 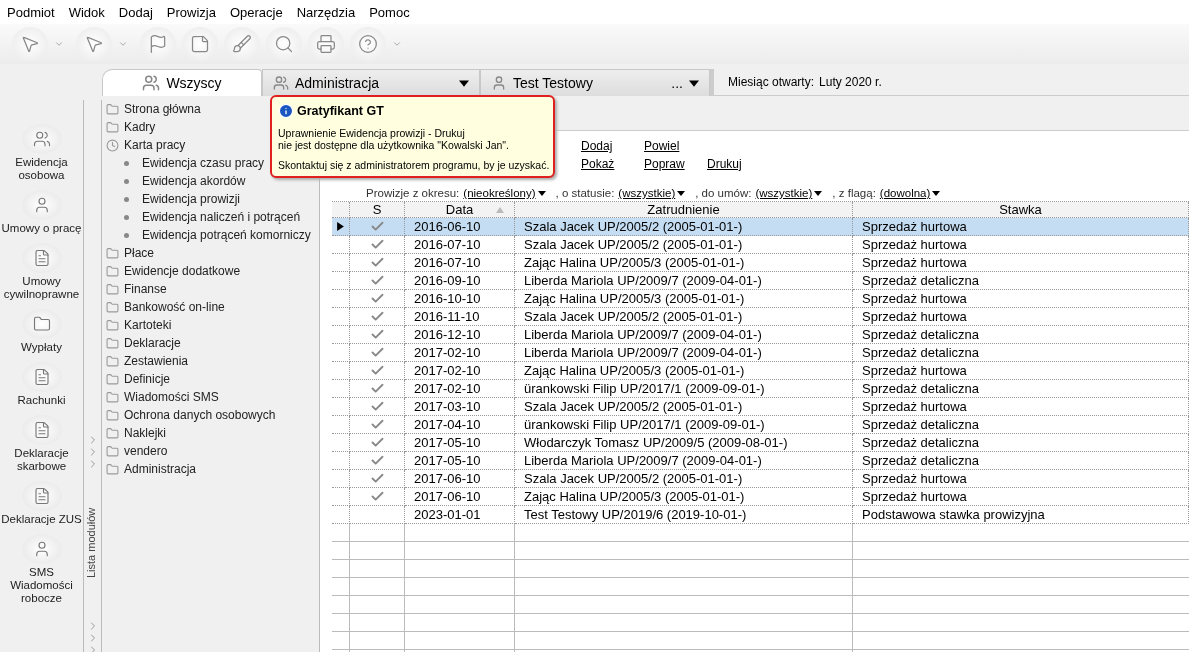 What do you see at coordinates (662, 146) in the screenshot?
I see `action-link: Powiel` at bounding box center [662, 146].